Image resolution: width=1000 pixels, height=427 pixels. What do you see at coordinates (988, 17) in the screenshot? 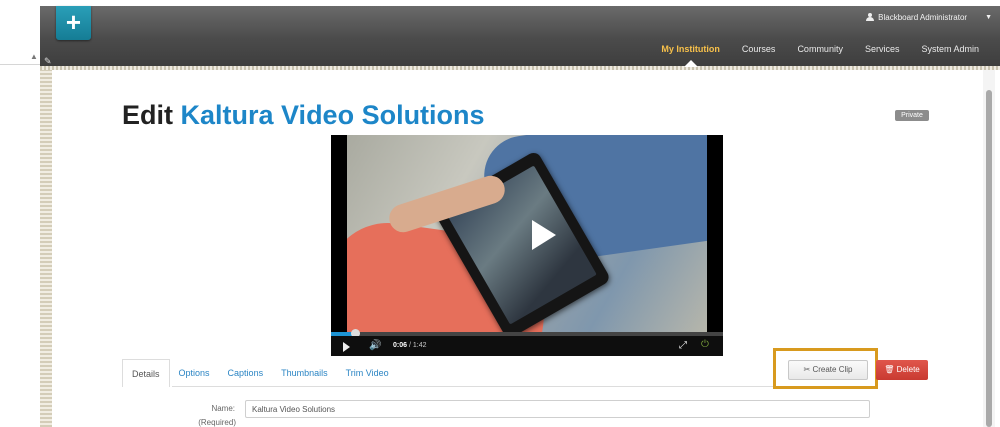
I see `chevron-down-icon: ▼` at bounding box center [988, 17].